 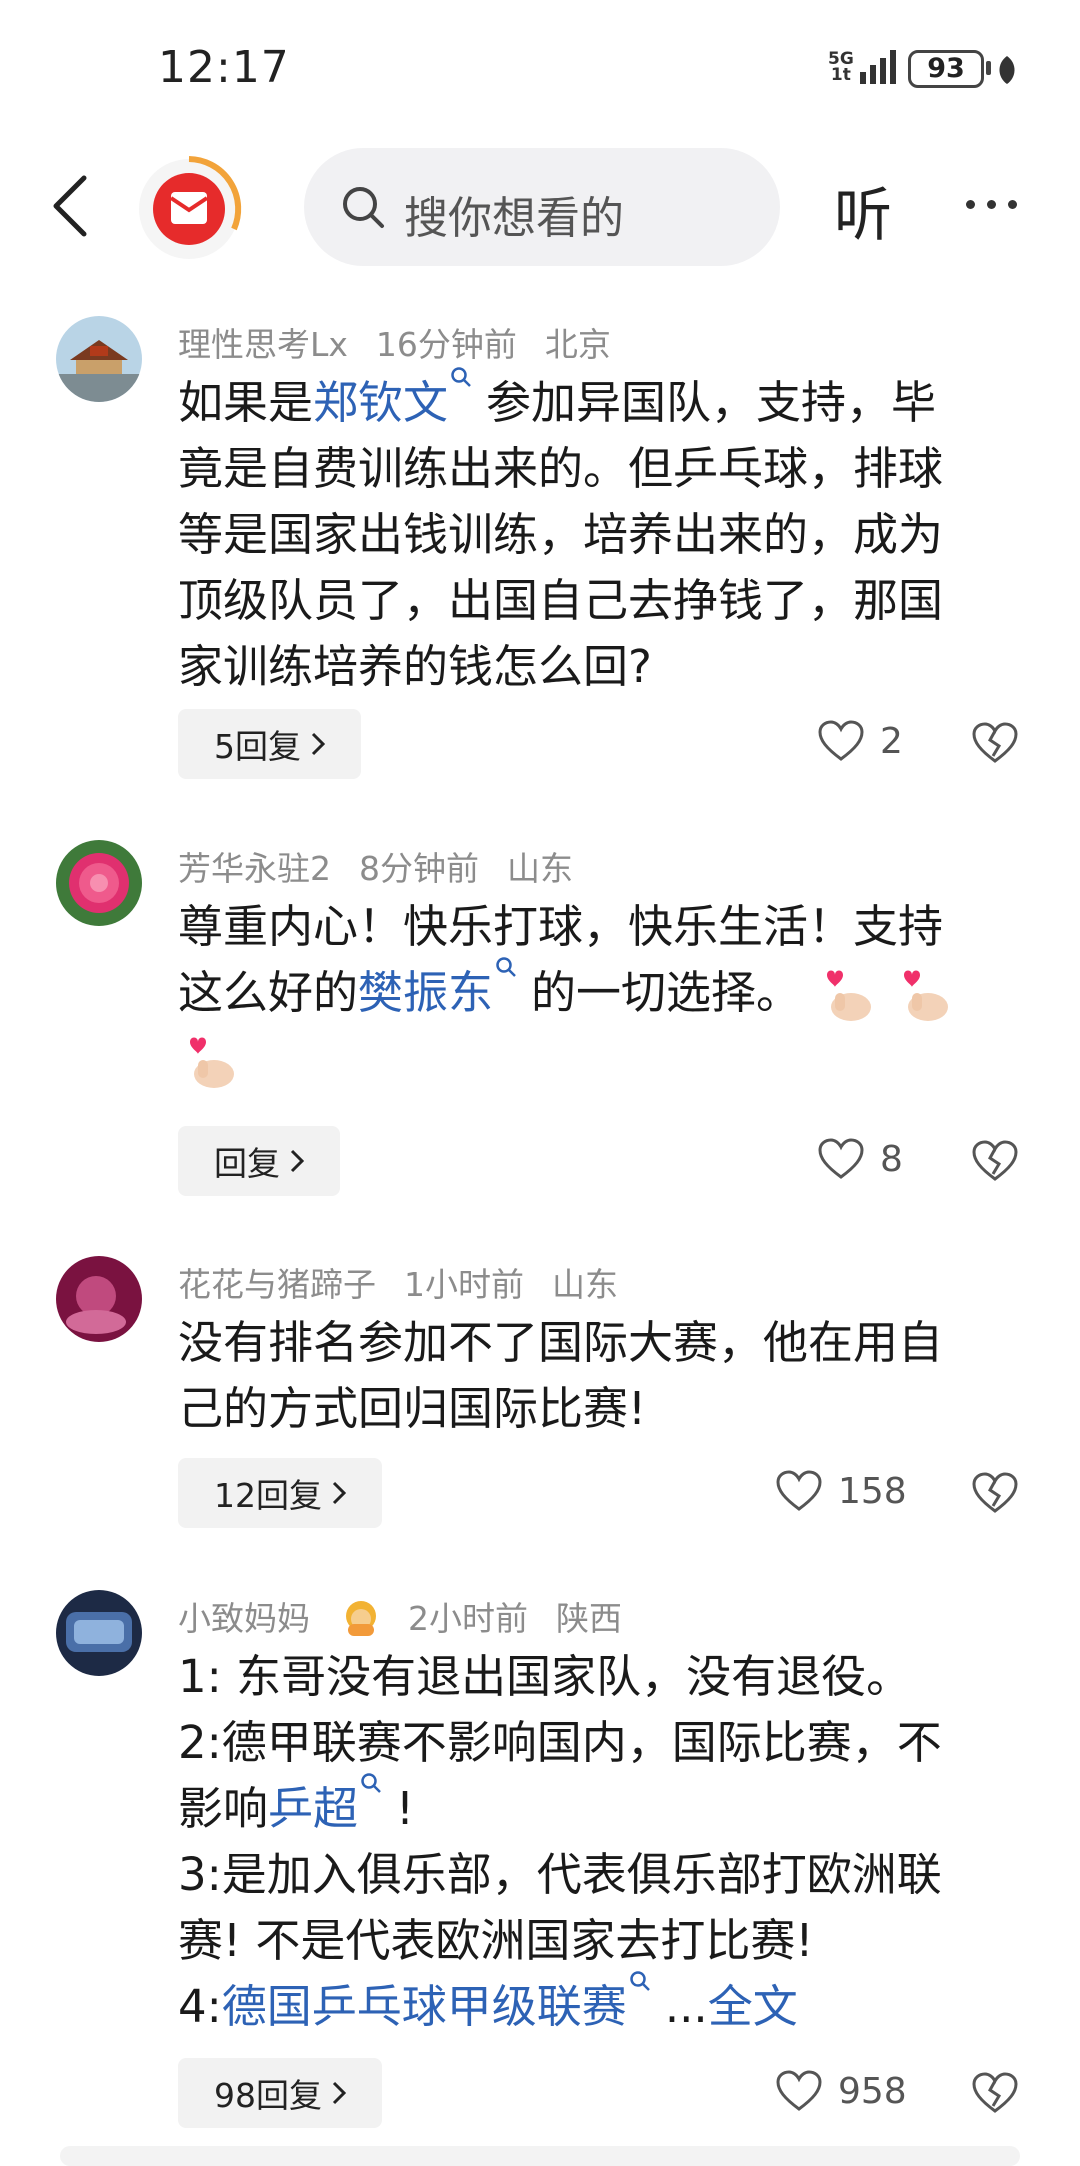 I want to click on like-button: 958, so click(x=841, y=2091).